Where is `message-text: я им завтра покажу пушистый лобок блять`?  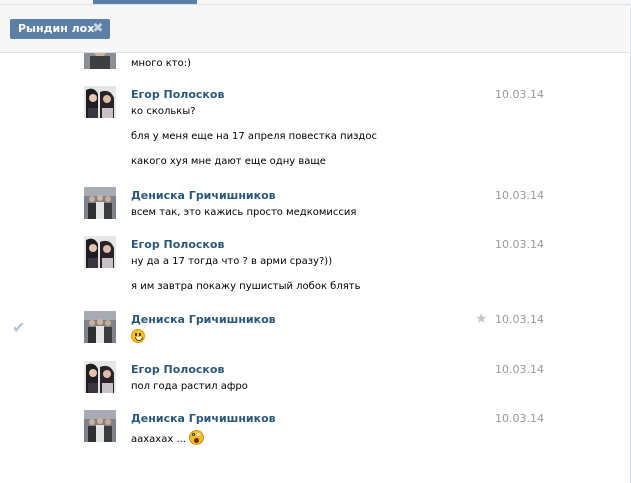
message-text: я им завтра покажу пушистый лобок блять is located at coordinates (246, 286).